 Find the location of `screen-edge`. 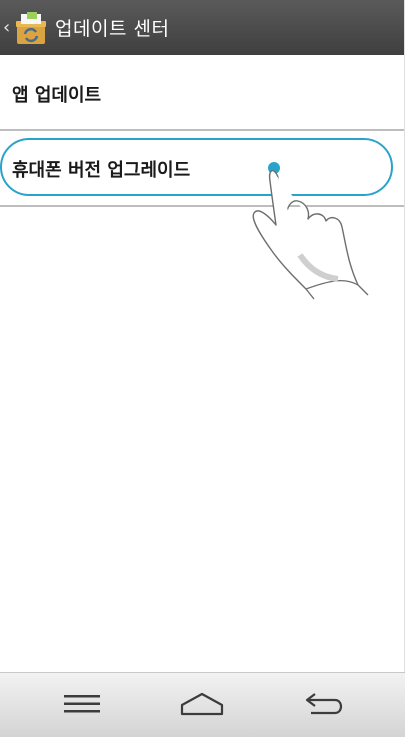

screen-edge is located at coordinates (408, 368).